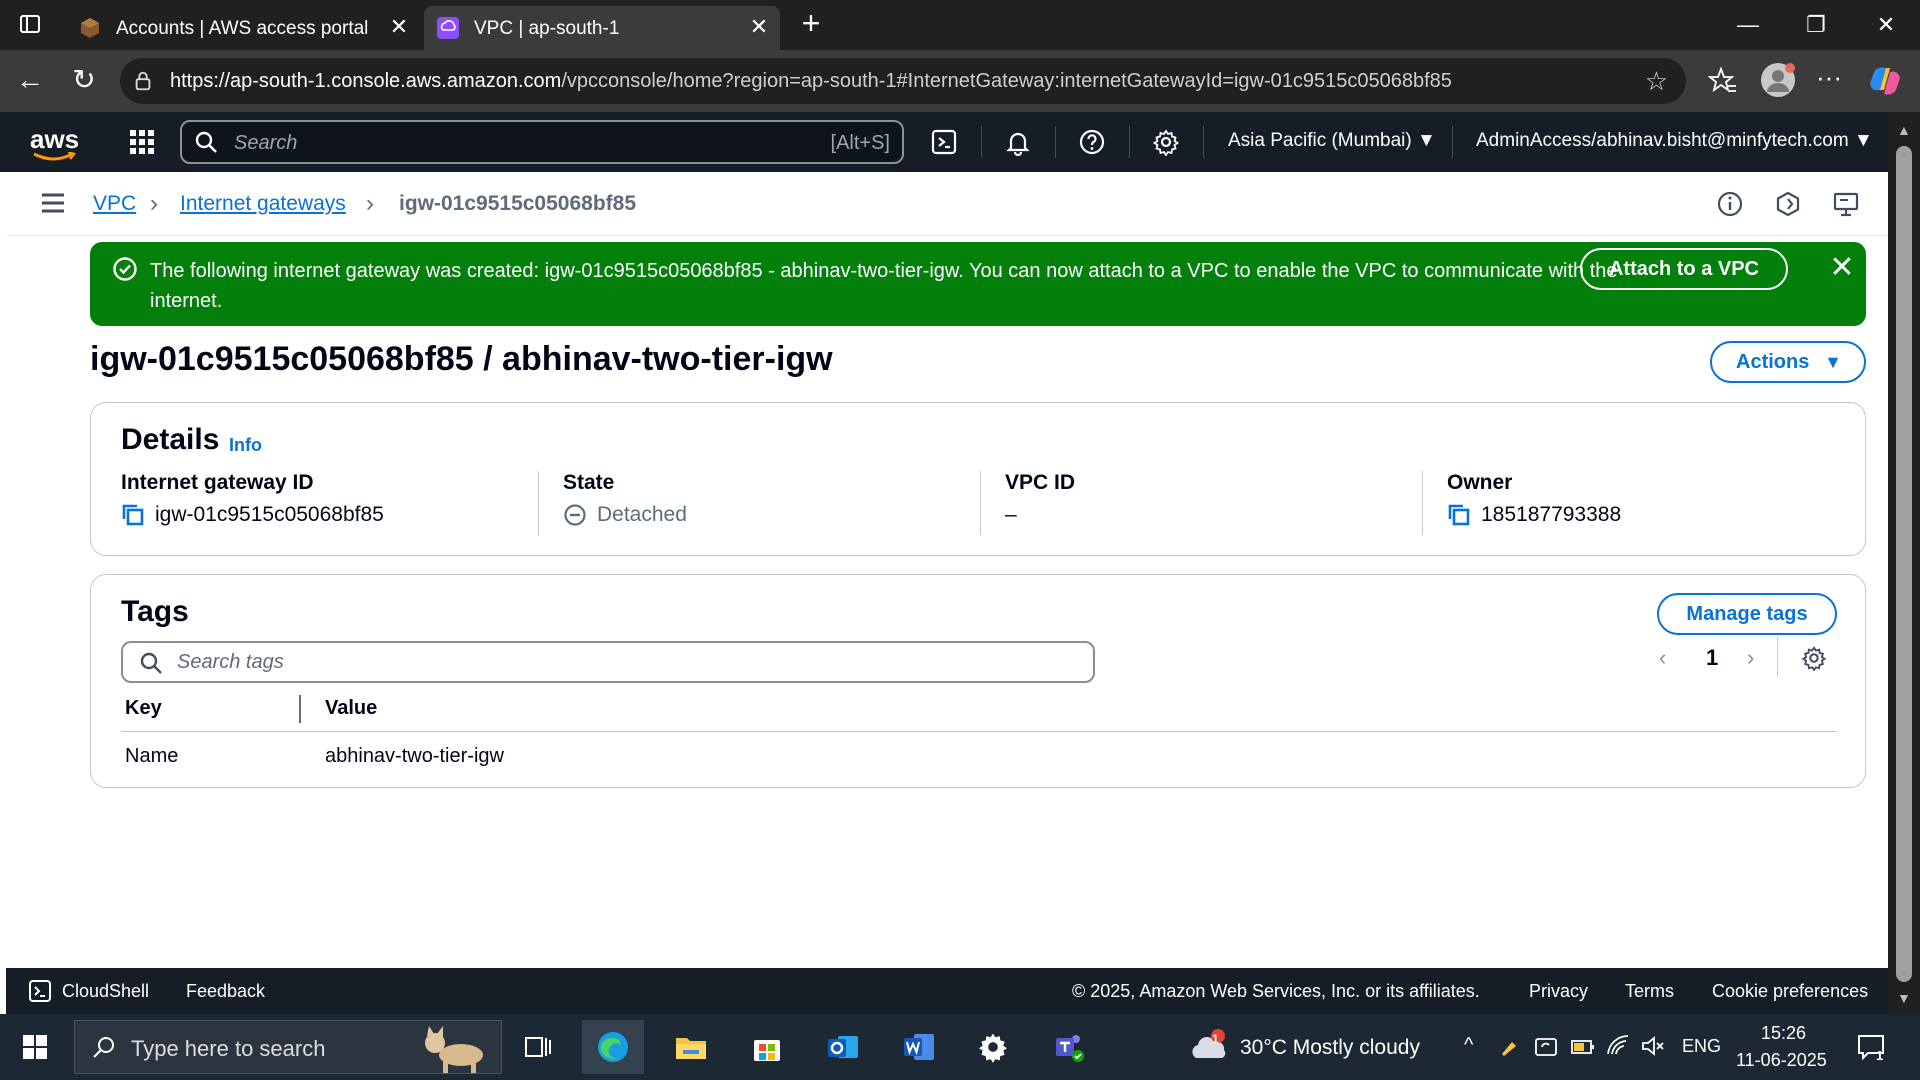 This screenshot has width=1920, height=1080. What do you see at coordinates (1846, 204) in the screenshot?
I see `presentation-icon` at bounding box center [1846, 204].